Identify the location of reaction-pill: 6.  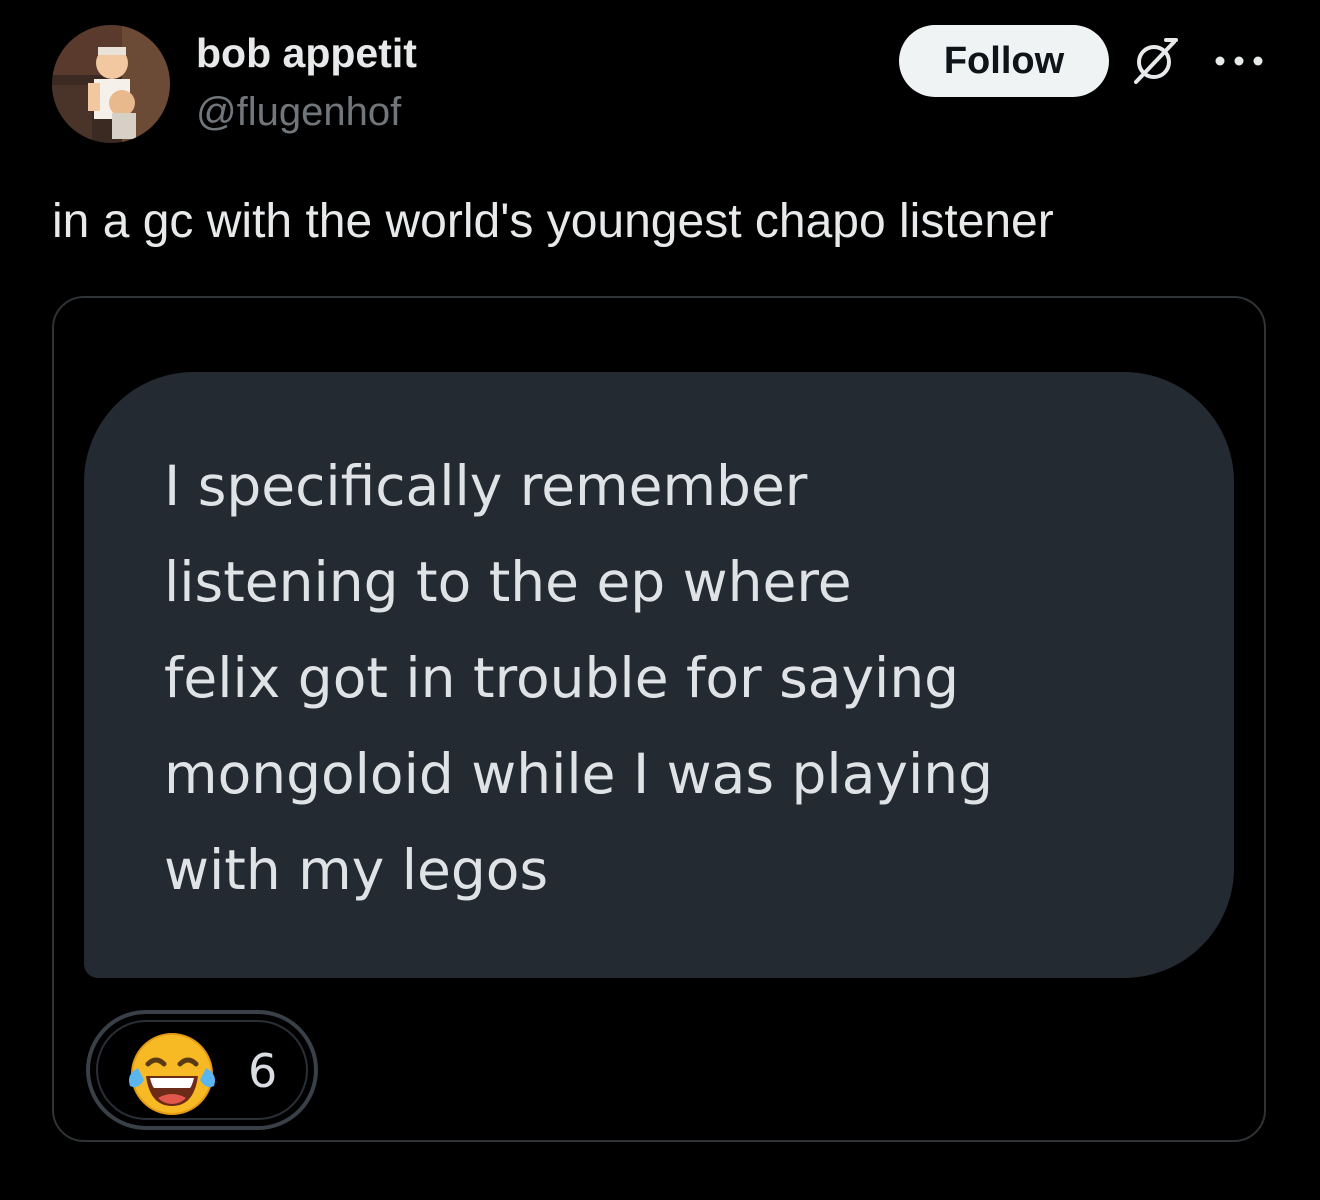
(202, 1070).